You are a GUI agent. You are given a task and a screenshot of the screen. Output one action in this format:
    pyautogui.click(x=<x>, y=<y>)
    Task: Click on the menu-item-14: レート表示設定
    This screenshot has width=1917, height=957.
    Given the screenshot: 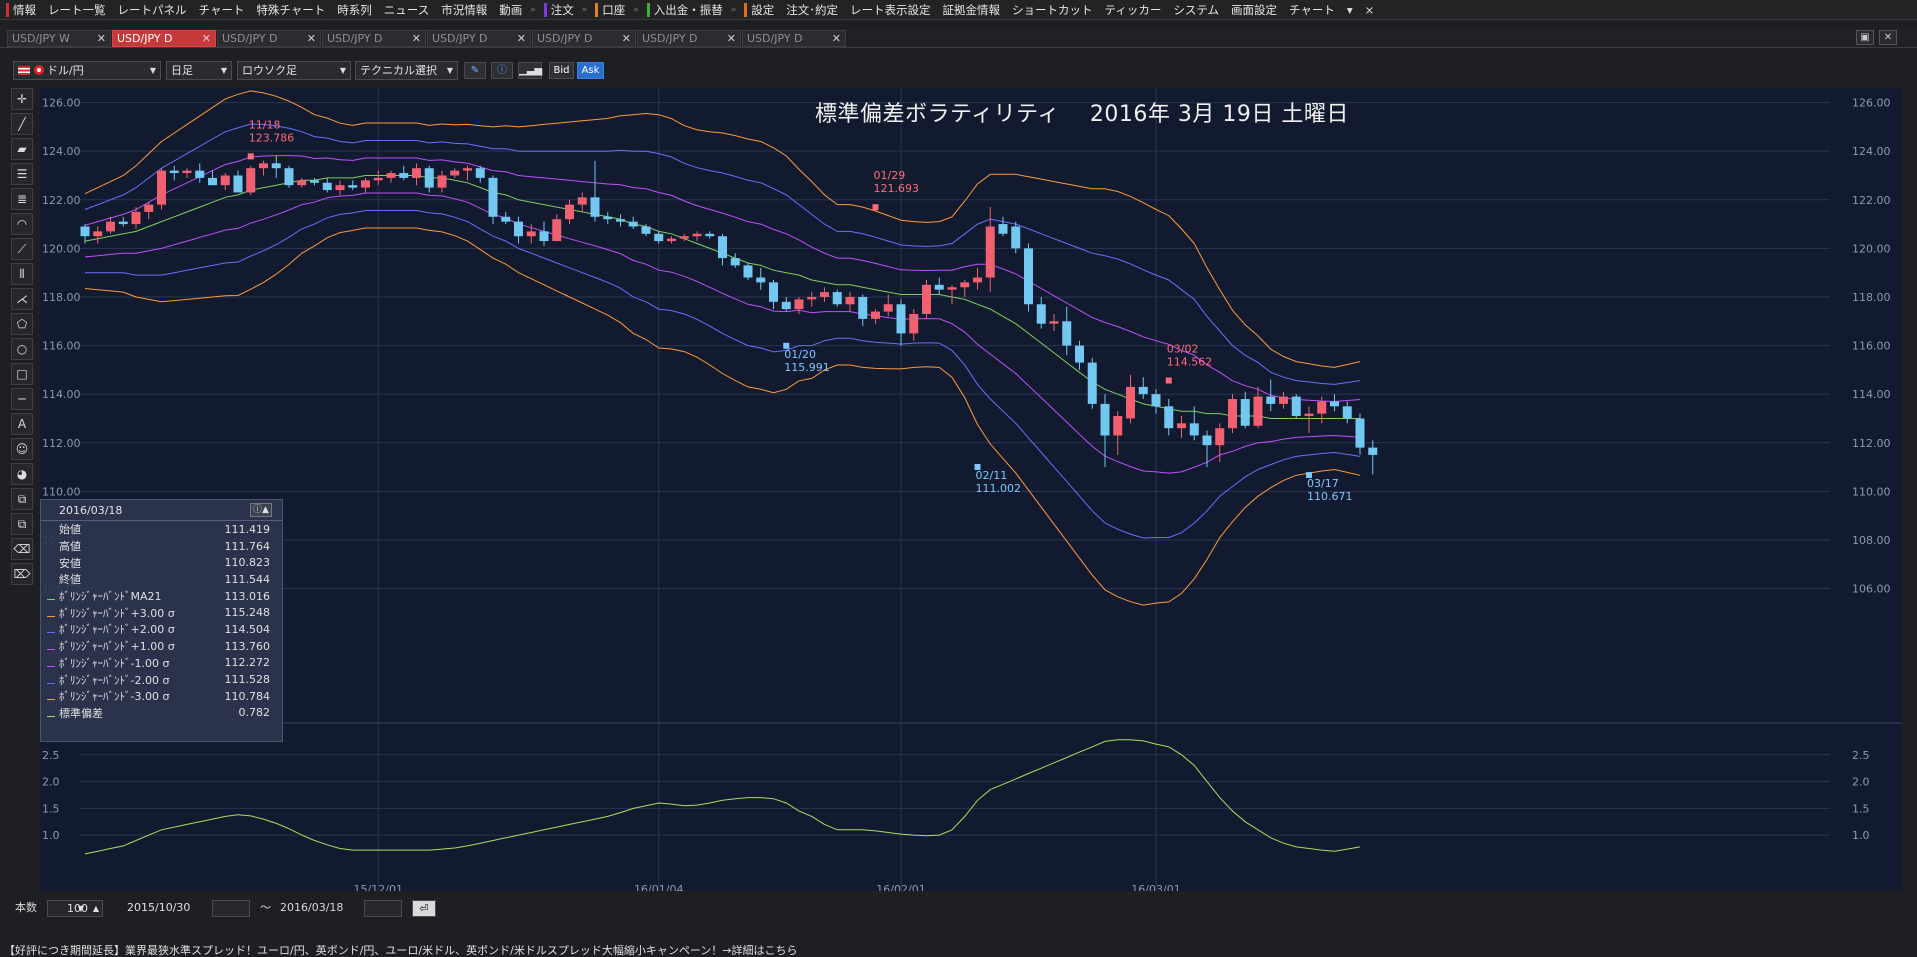 What is the action you would take?
    pyautogui.click(x=890, y=10)
    